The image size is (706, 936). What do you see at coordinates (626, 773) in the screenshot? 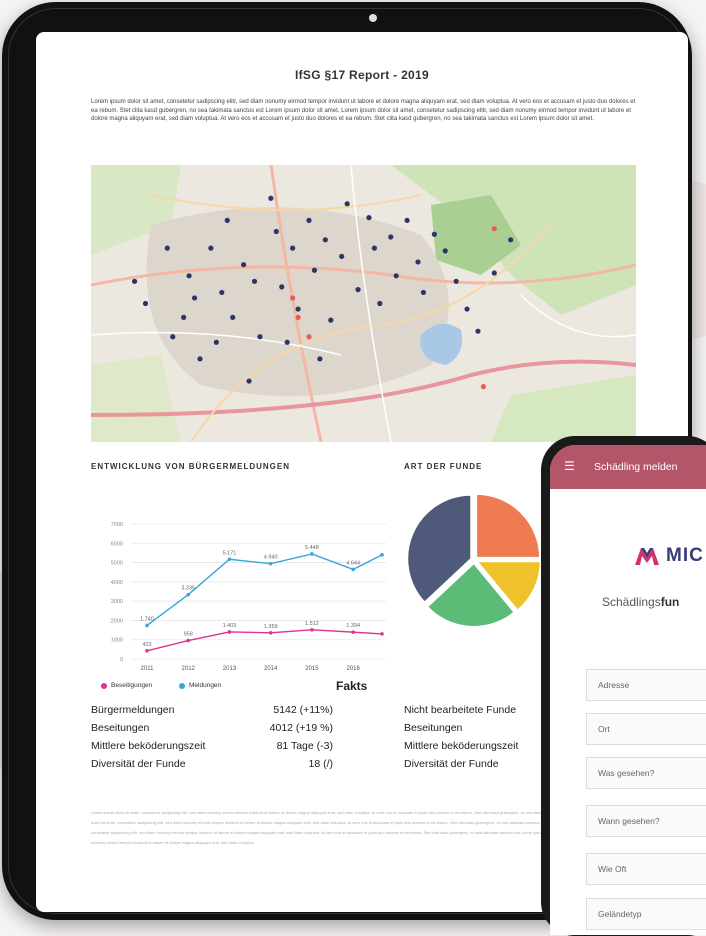
I see `field-label: Was gesehen?` at bounding box center [626, 773].